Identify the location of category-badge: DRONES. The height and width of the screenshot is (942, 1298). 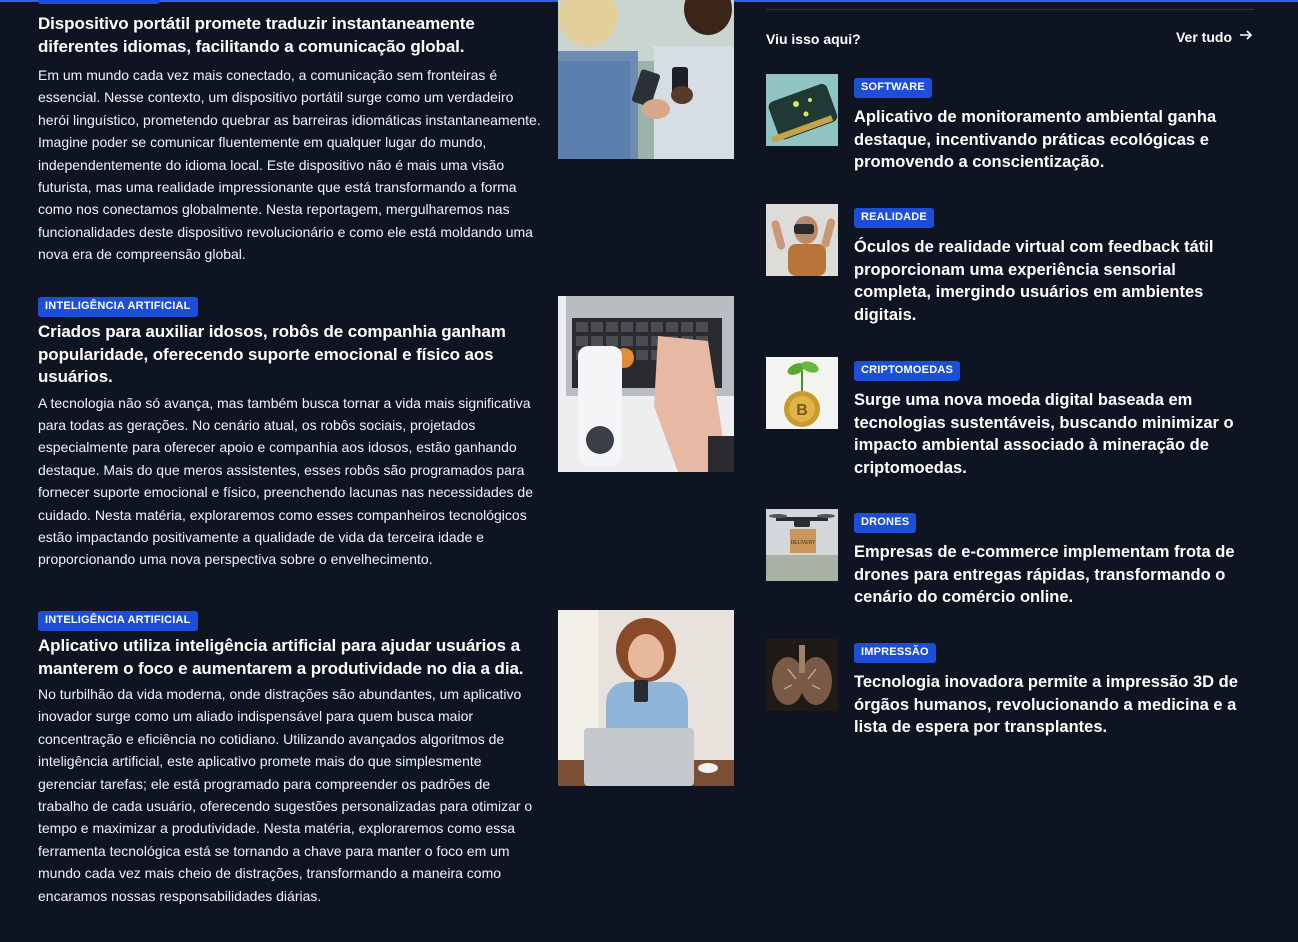
(885, 523).